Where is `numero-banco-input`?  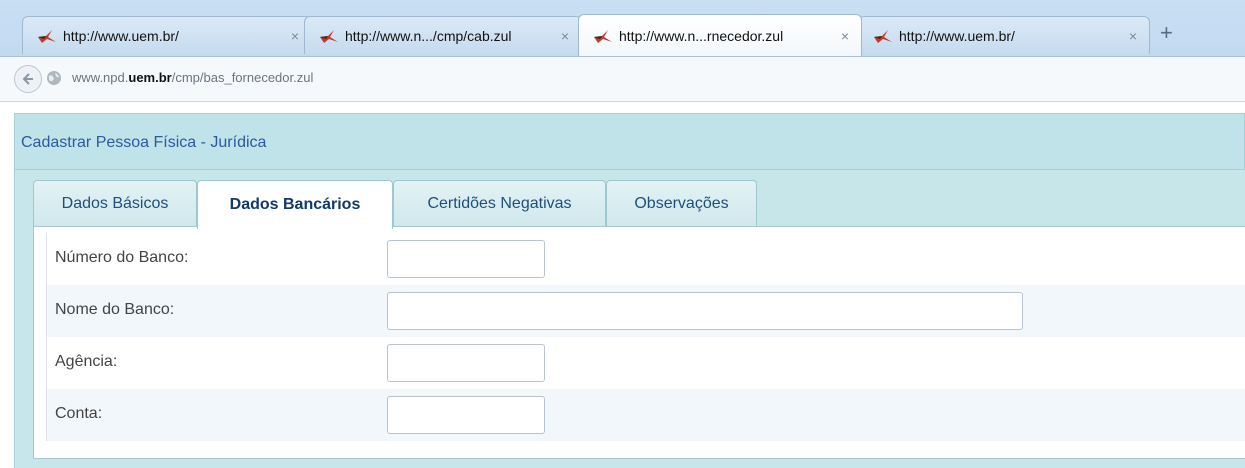 numero-banco-input is located at coordinates (466, 259).